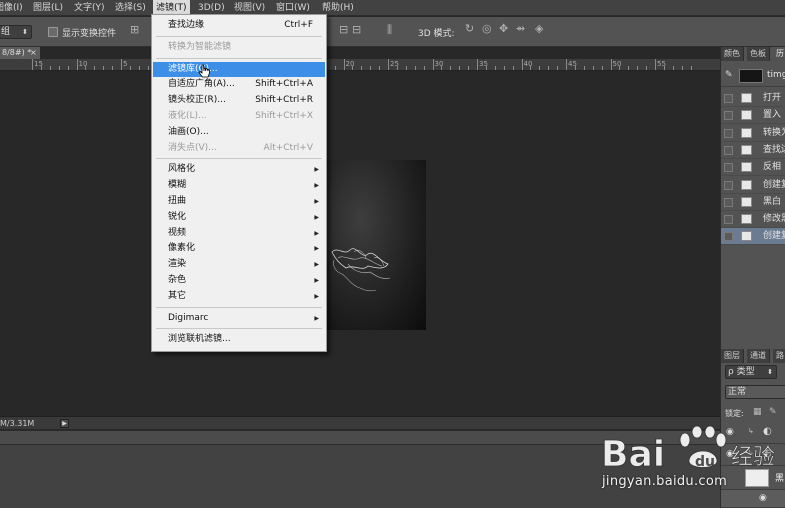  Describe the element at coordinates (134, 29) in the screenshot. I see `align-icon: ⊞` at that location.